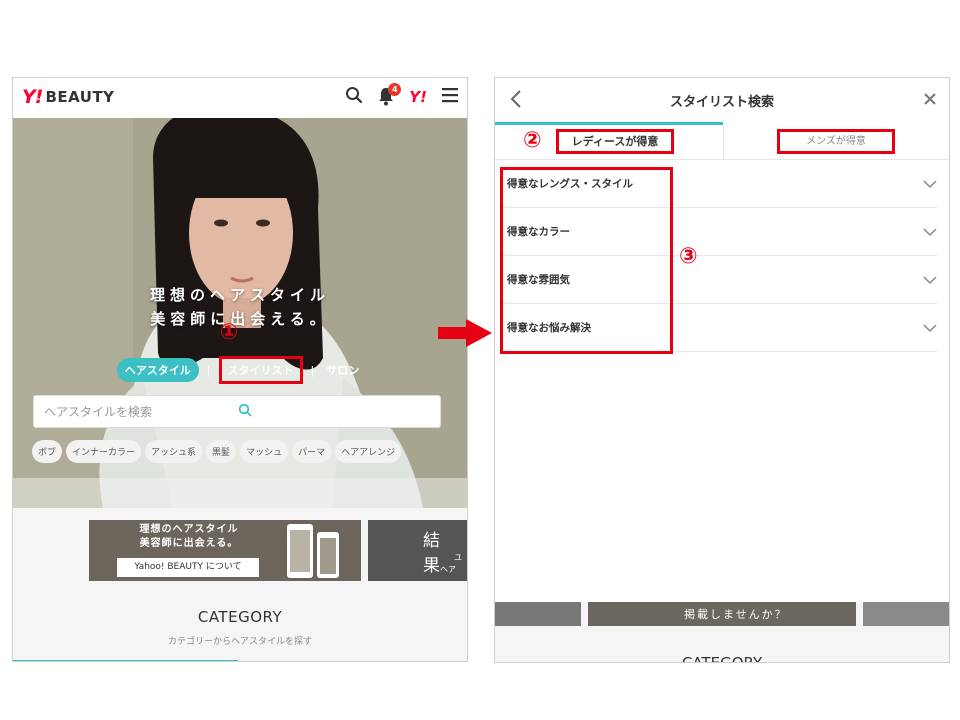  Describe the element at coordinates (312, 451) in the screenshot. I see `chip-perm: パーマ` at that location.